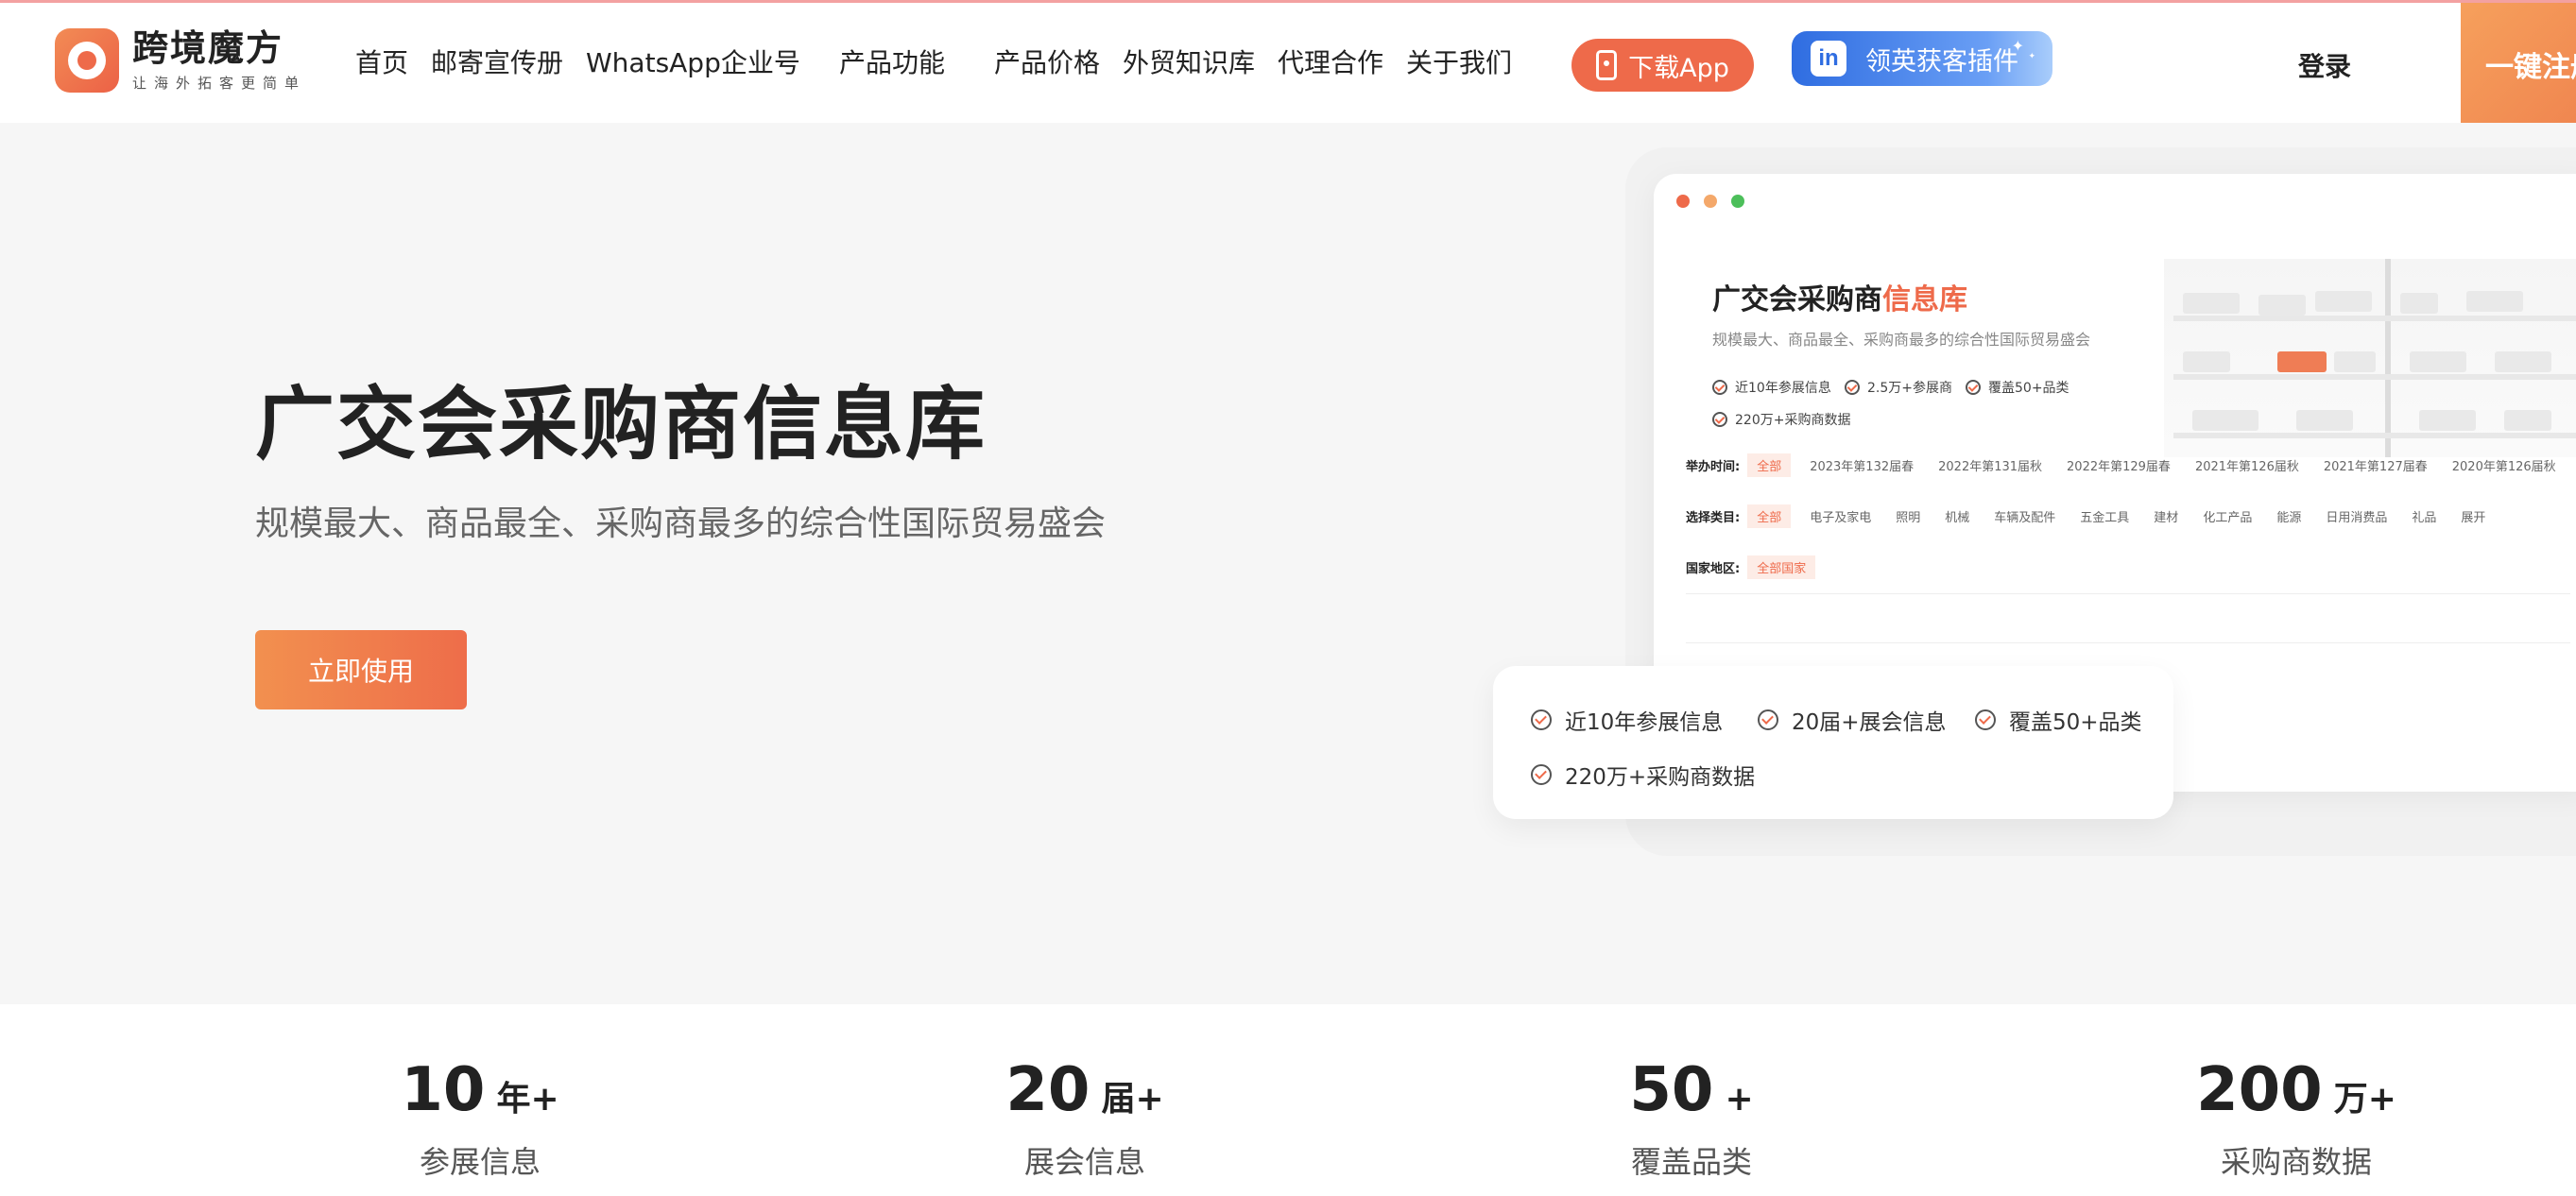 The height and width of the screenshot is (1196, 2576). I want to click on feature-item-label: 220万+采购商数据, so click(1660, 778).